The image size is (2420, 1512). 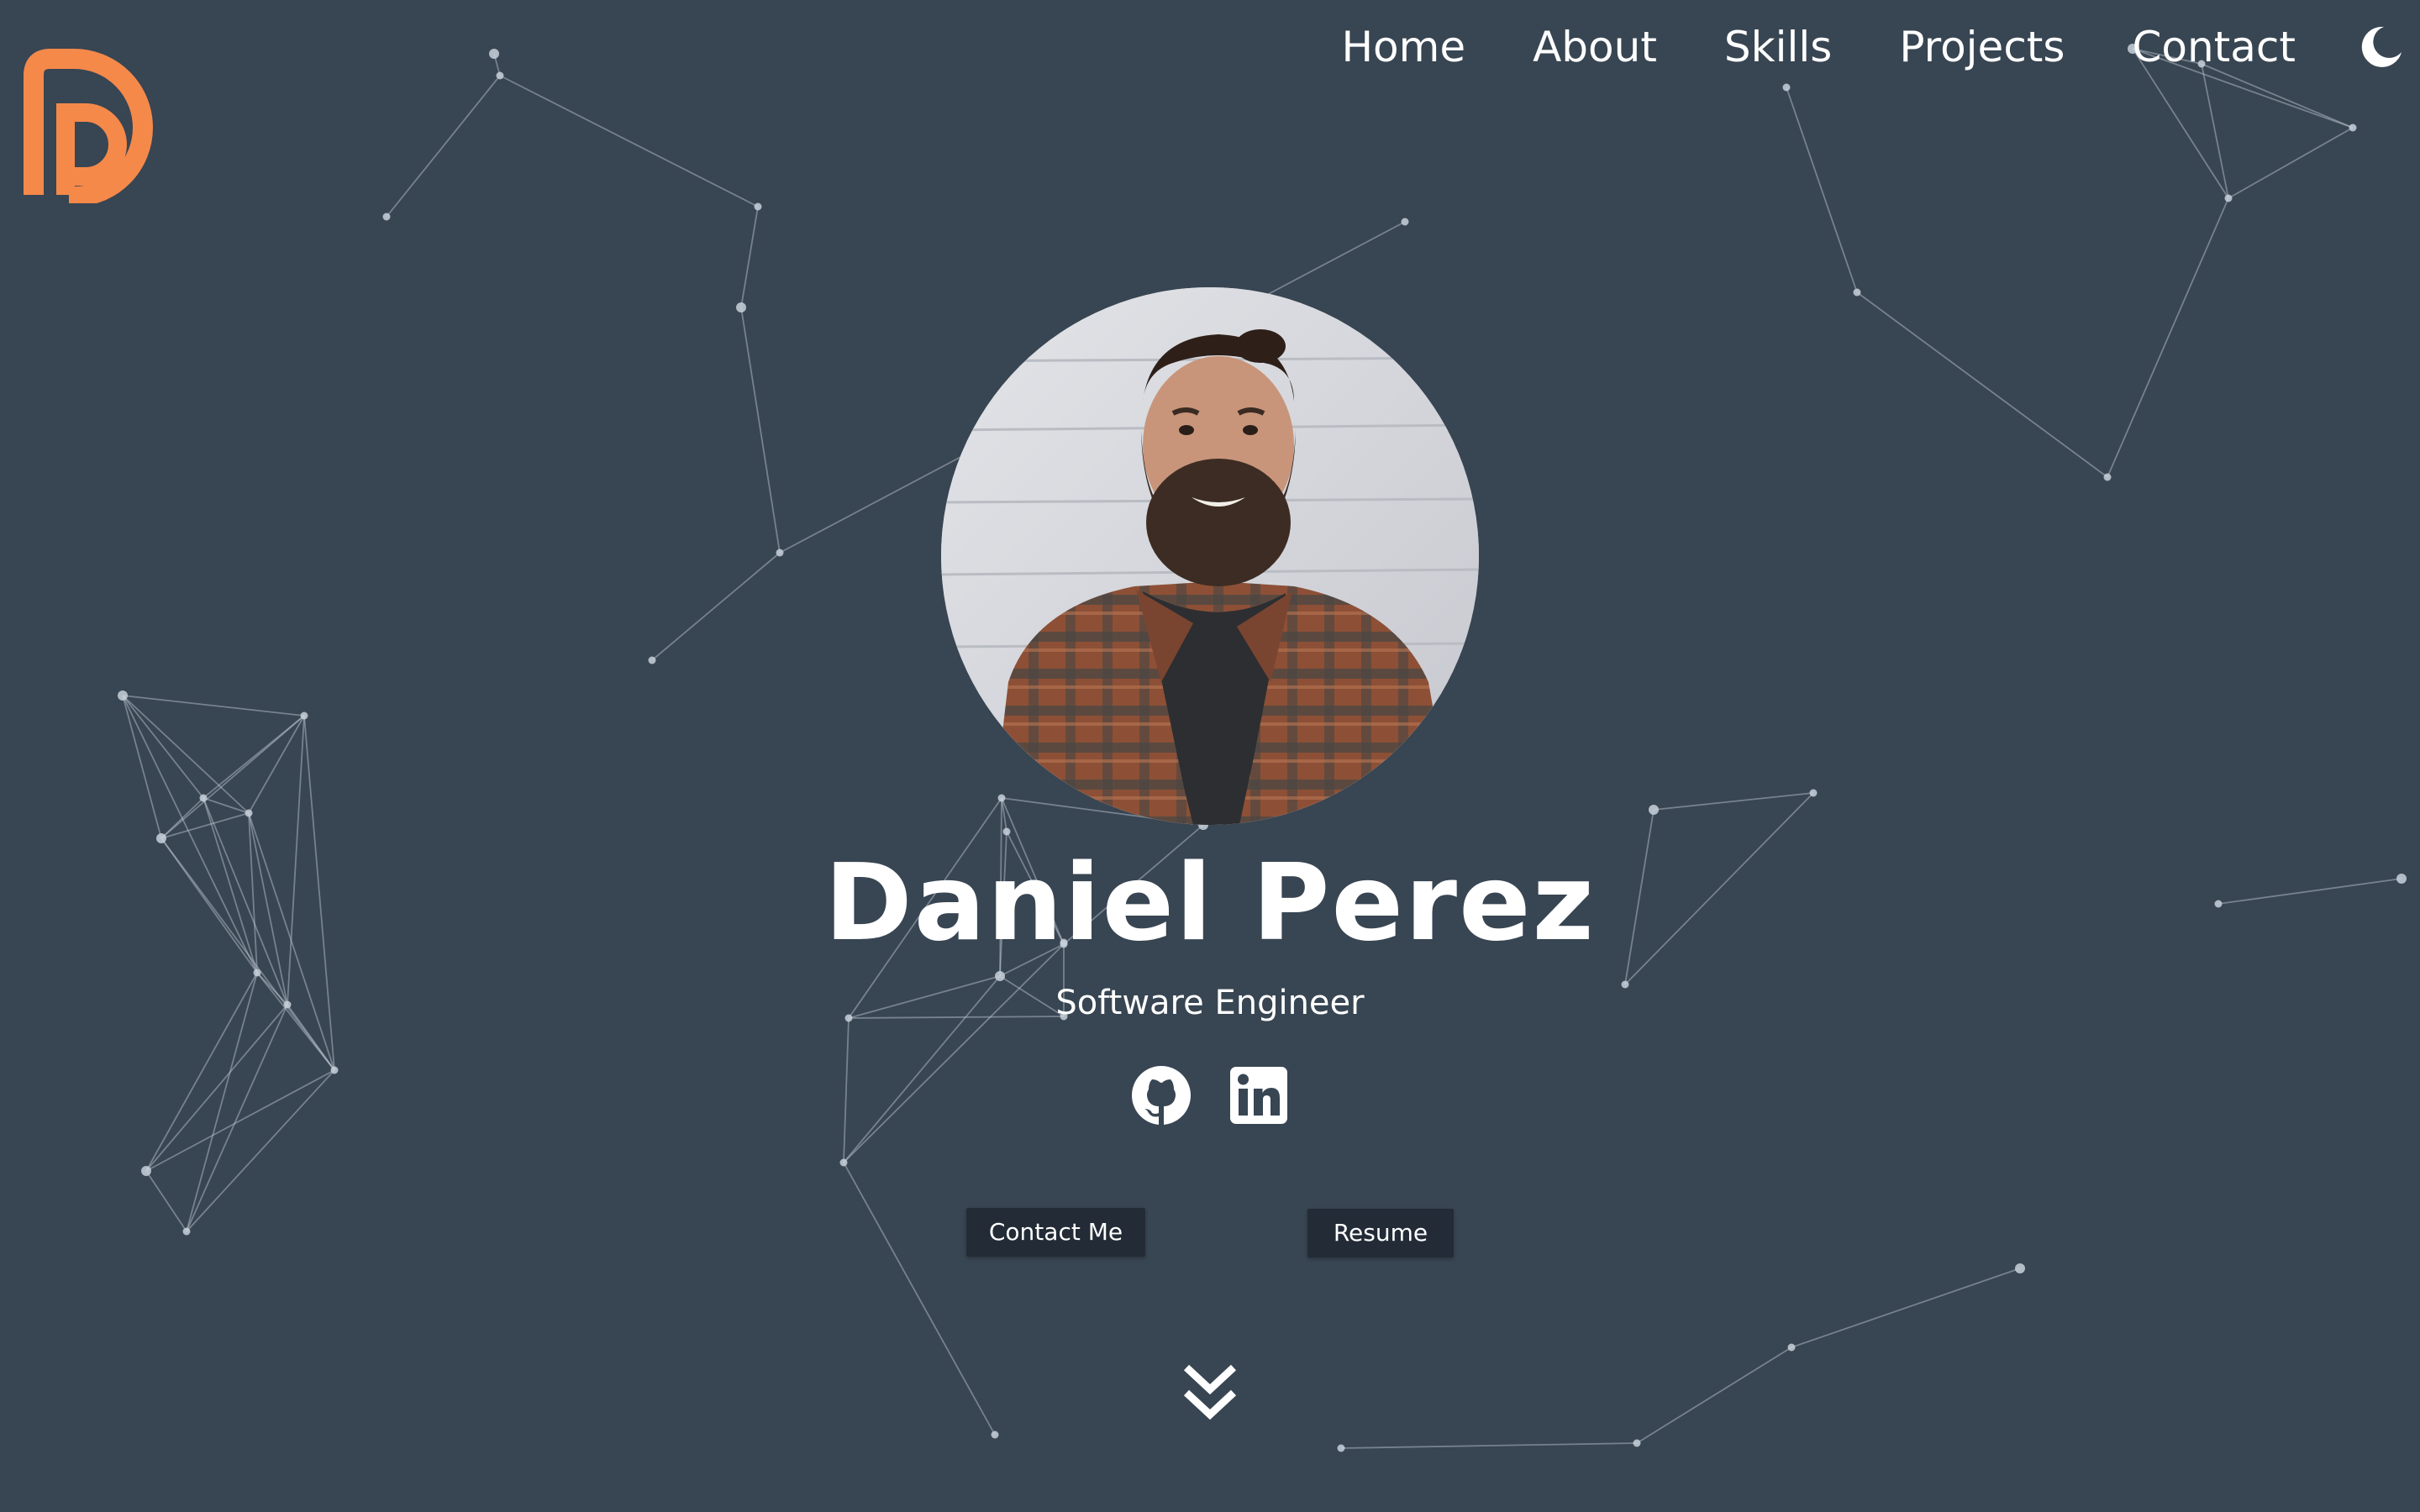 I want to click on moon-icon, so click(x=2382, y=46).